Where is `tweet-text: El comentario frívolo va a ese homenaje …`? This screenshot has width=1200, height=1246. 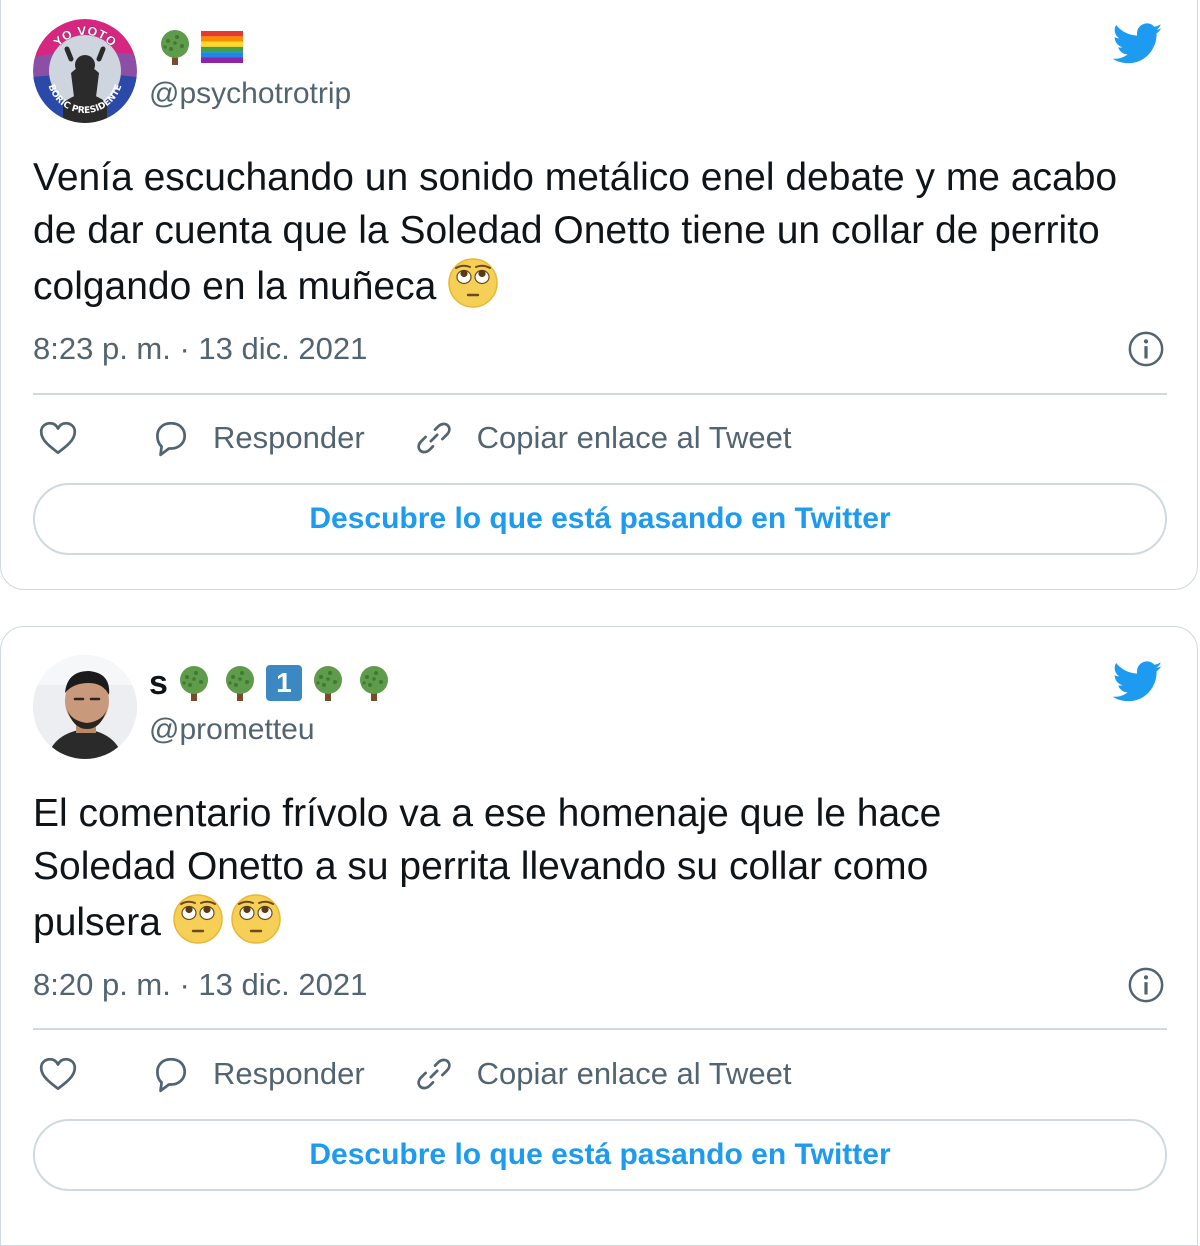
tweet-text: El comentario frívolo va a ese homenaje … is located at coordinates (543, 868).